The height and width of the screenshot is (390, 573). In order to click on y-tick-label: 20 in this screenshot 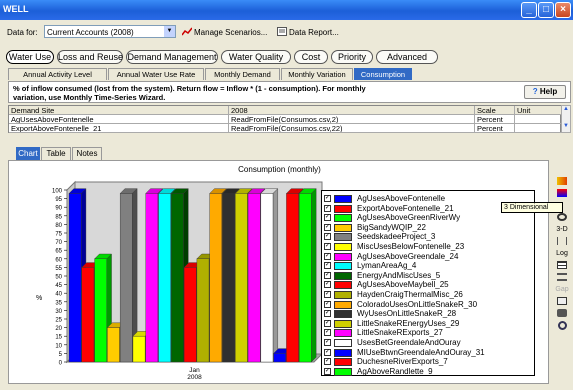, I will do `click(58, 329)`.